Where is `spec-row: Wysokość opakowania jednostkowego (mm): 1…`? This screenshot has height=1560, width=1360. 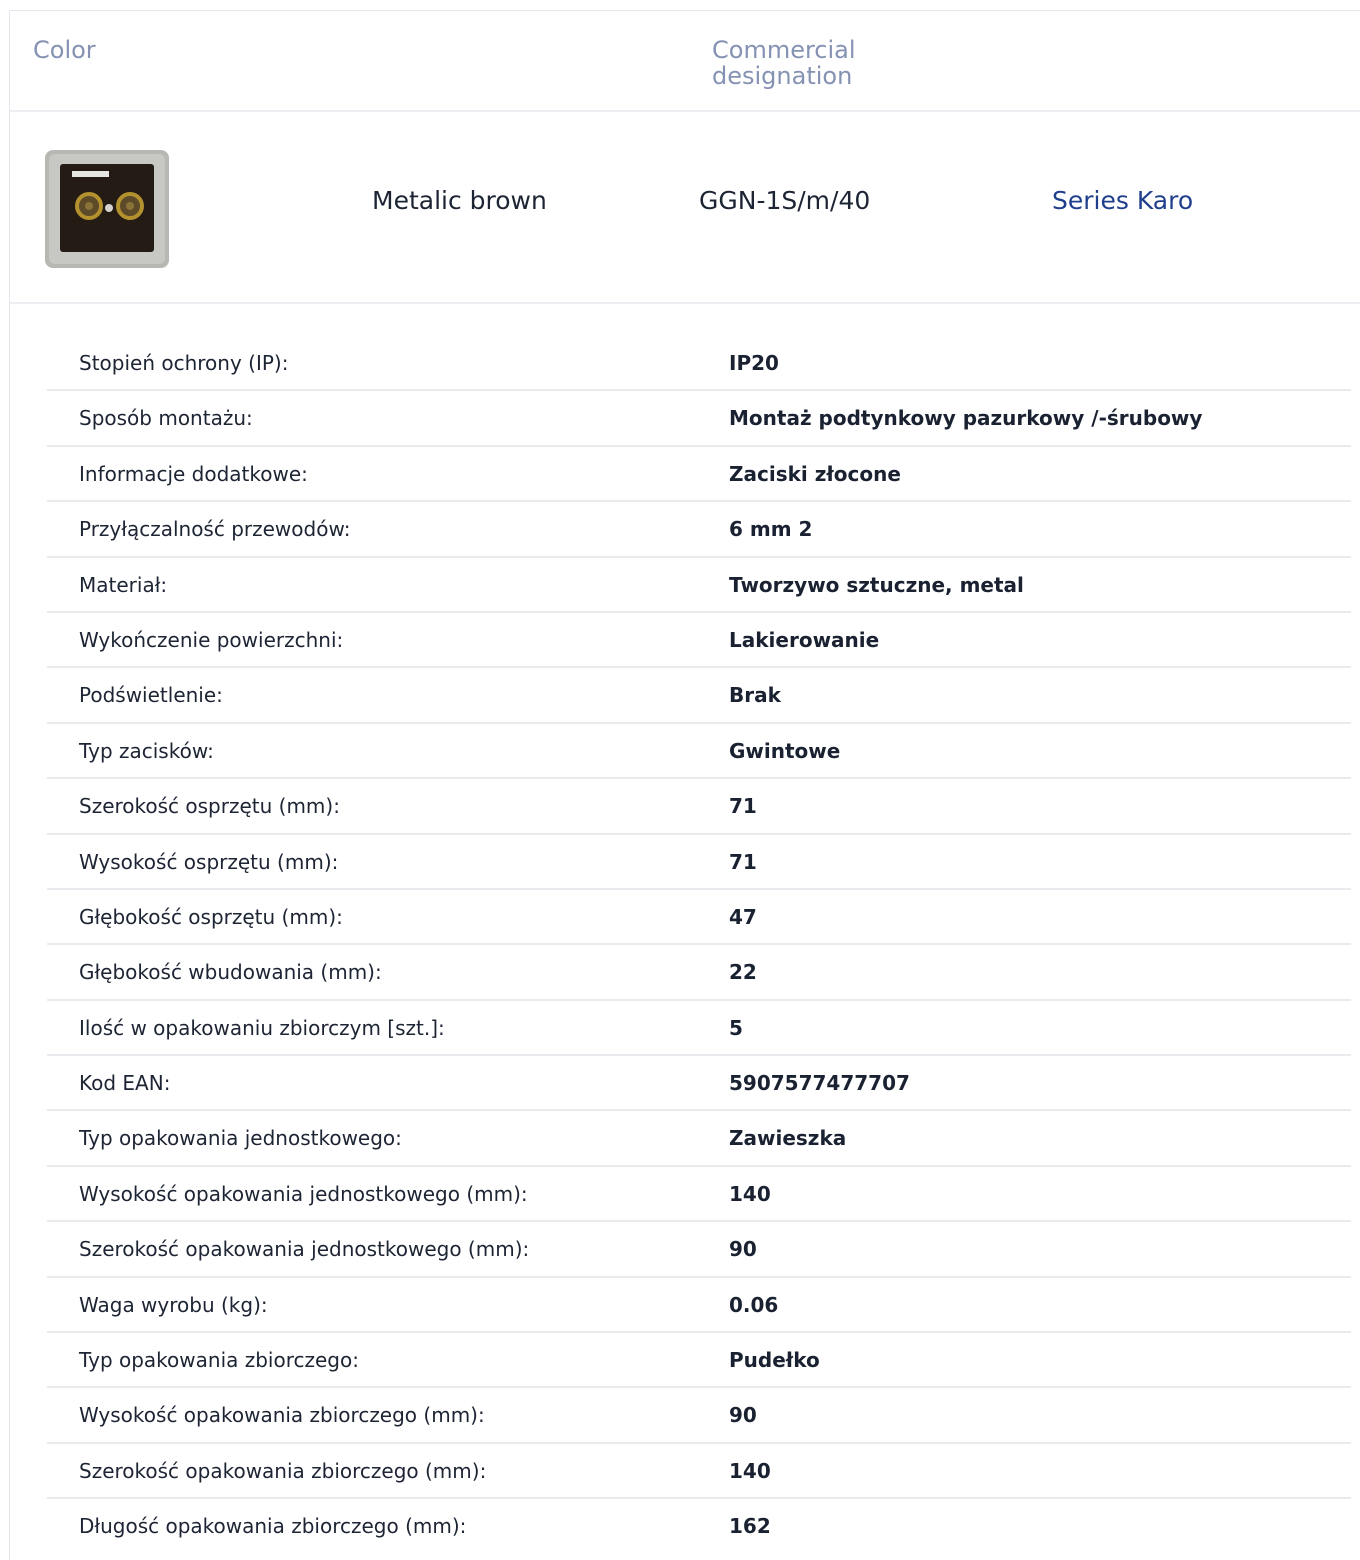 spec-row: Wysokość opakowania jednostkowego (mm): 1… is located at coordinates (699, 1195).